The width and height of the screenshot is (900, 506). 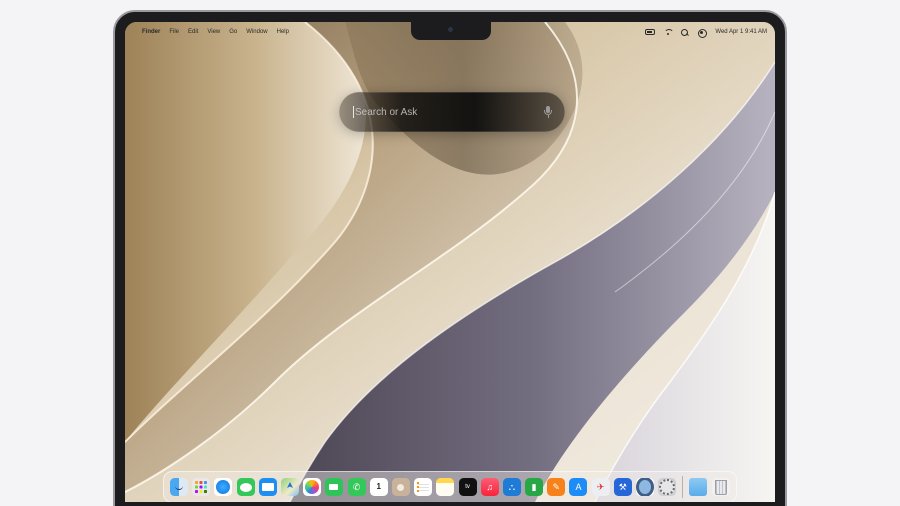 What do you see at coordinates (622, 487) in the screenshot?
I see `dock-xcode-icon: ⚒` at bounding box center [622, 487].